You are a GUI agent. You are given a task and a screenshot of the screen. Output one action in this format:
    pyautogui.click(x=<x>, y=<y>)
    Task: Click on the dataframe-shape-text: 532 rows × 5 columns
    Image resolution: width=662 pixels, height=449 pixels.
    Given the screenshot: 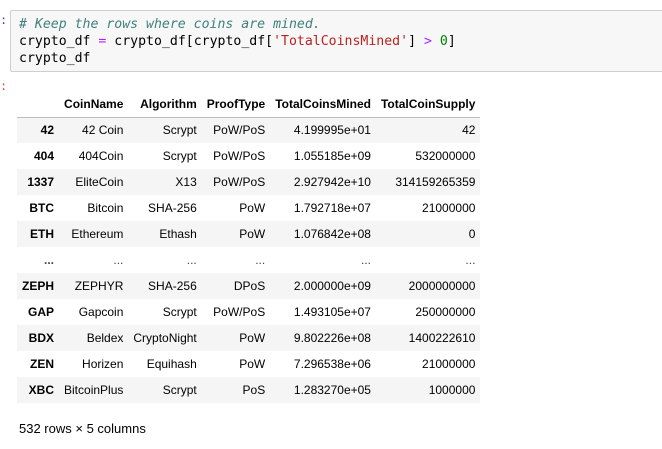 What is the action you would take?
    pyautogui.click(x=82, y=428)
    